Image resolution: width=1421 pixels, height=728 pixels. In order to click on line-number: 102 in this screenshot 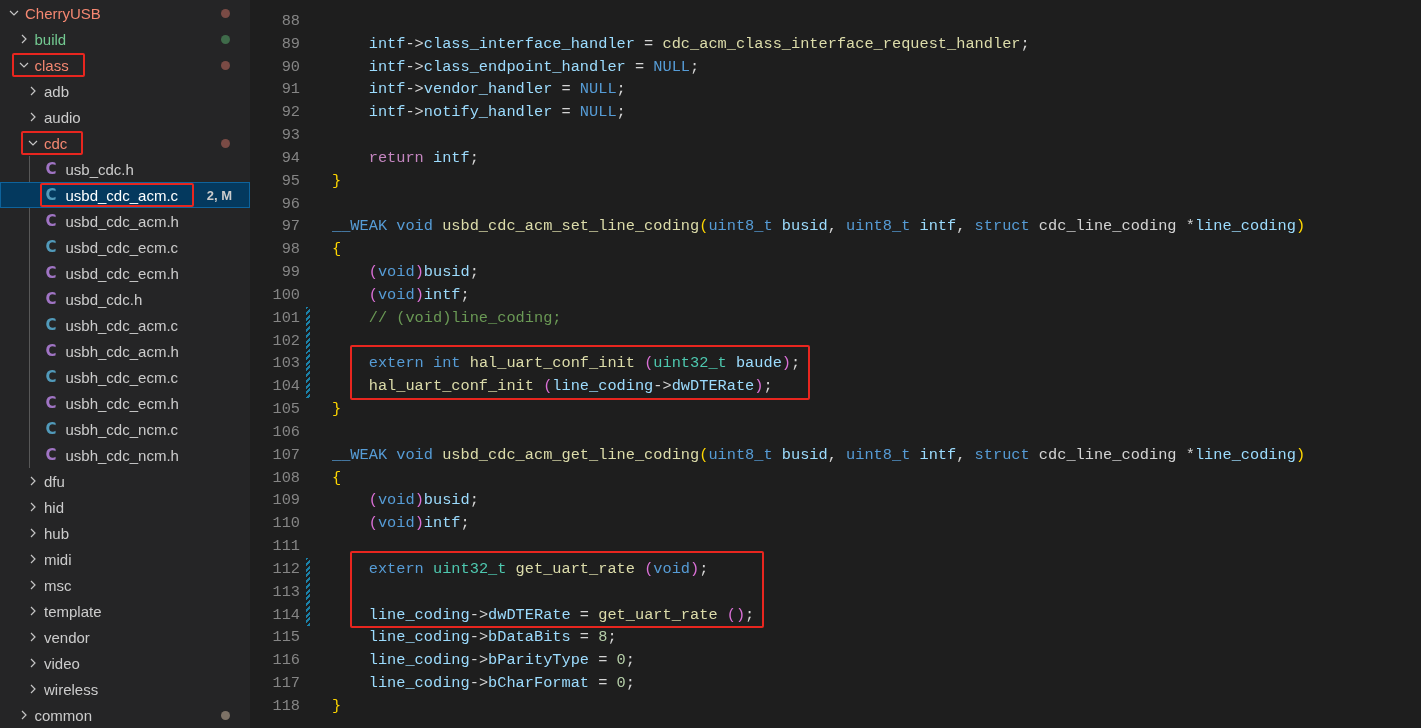, I will do `click(285, 341)`.